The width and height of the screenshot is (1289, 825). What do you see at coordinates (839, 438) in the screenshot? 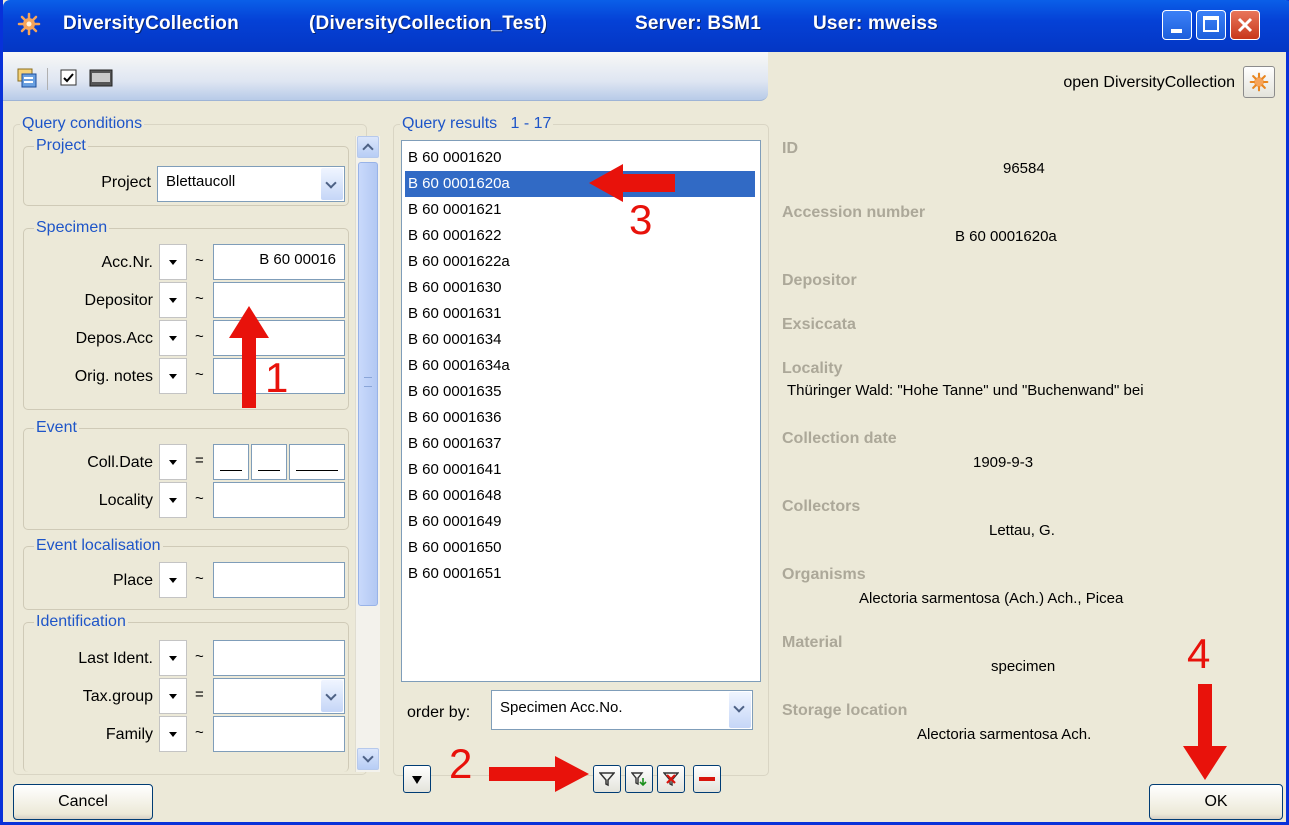
I see `detail-collection-date-label: Collection date` at bounding box center [839, 438].